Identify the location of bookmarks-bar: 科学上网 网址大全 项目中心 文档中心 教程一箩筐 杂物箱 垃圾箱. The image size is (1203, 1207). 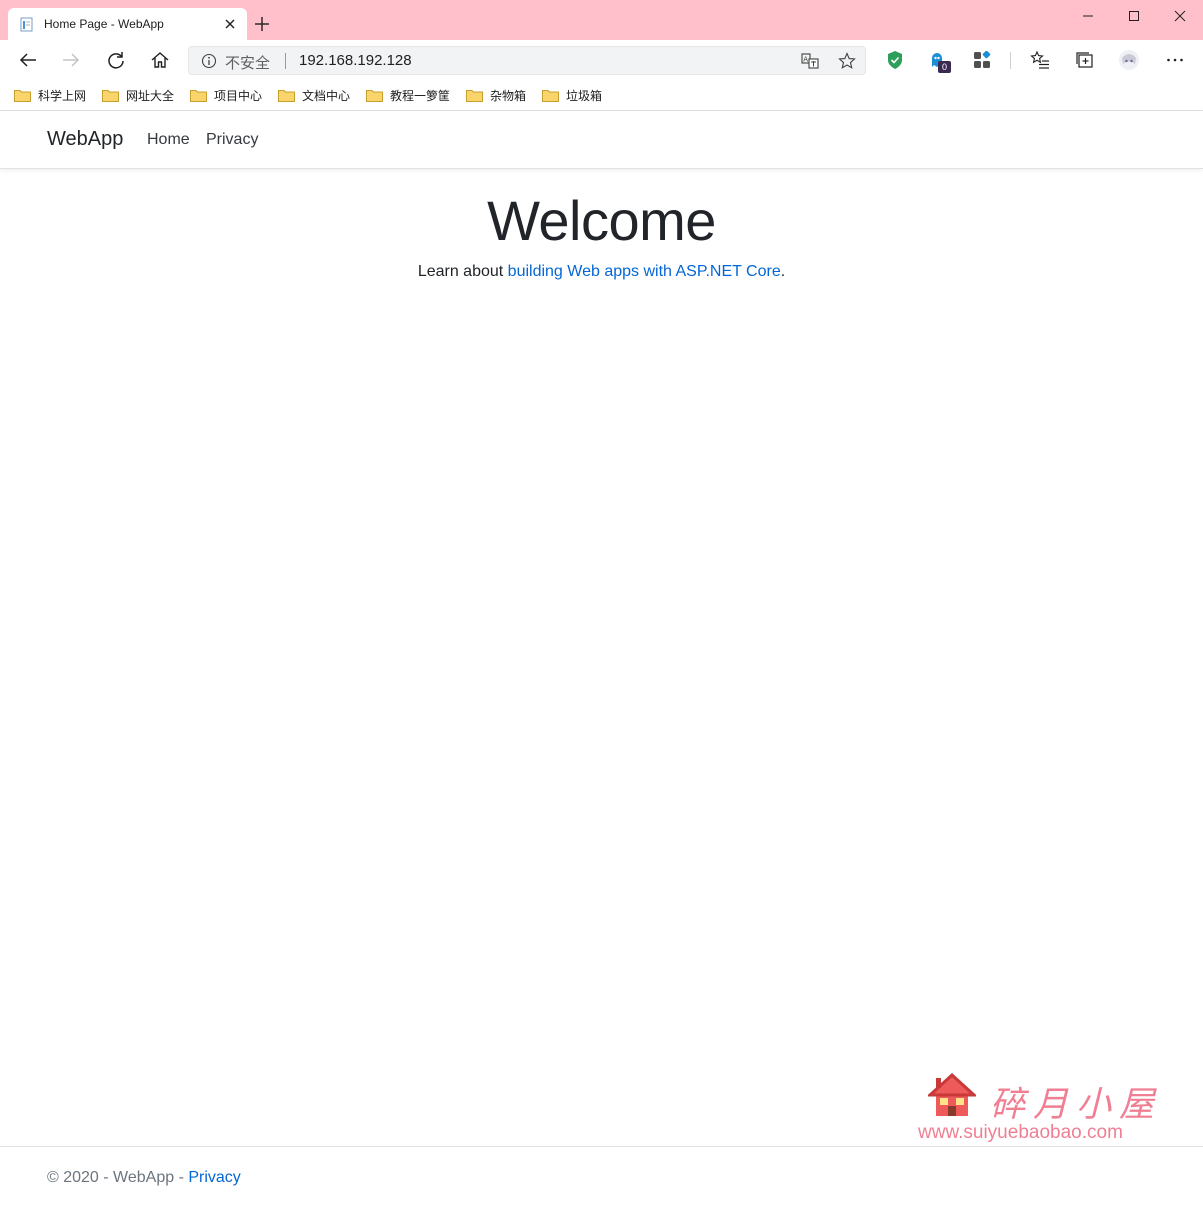
(601, 95).